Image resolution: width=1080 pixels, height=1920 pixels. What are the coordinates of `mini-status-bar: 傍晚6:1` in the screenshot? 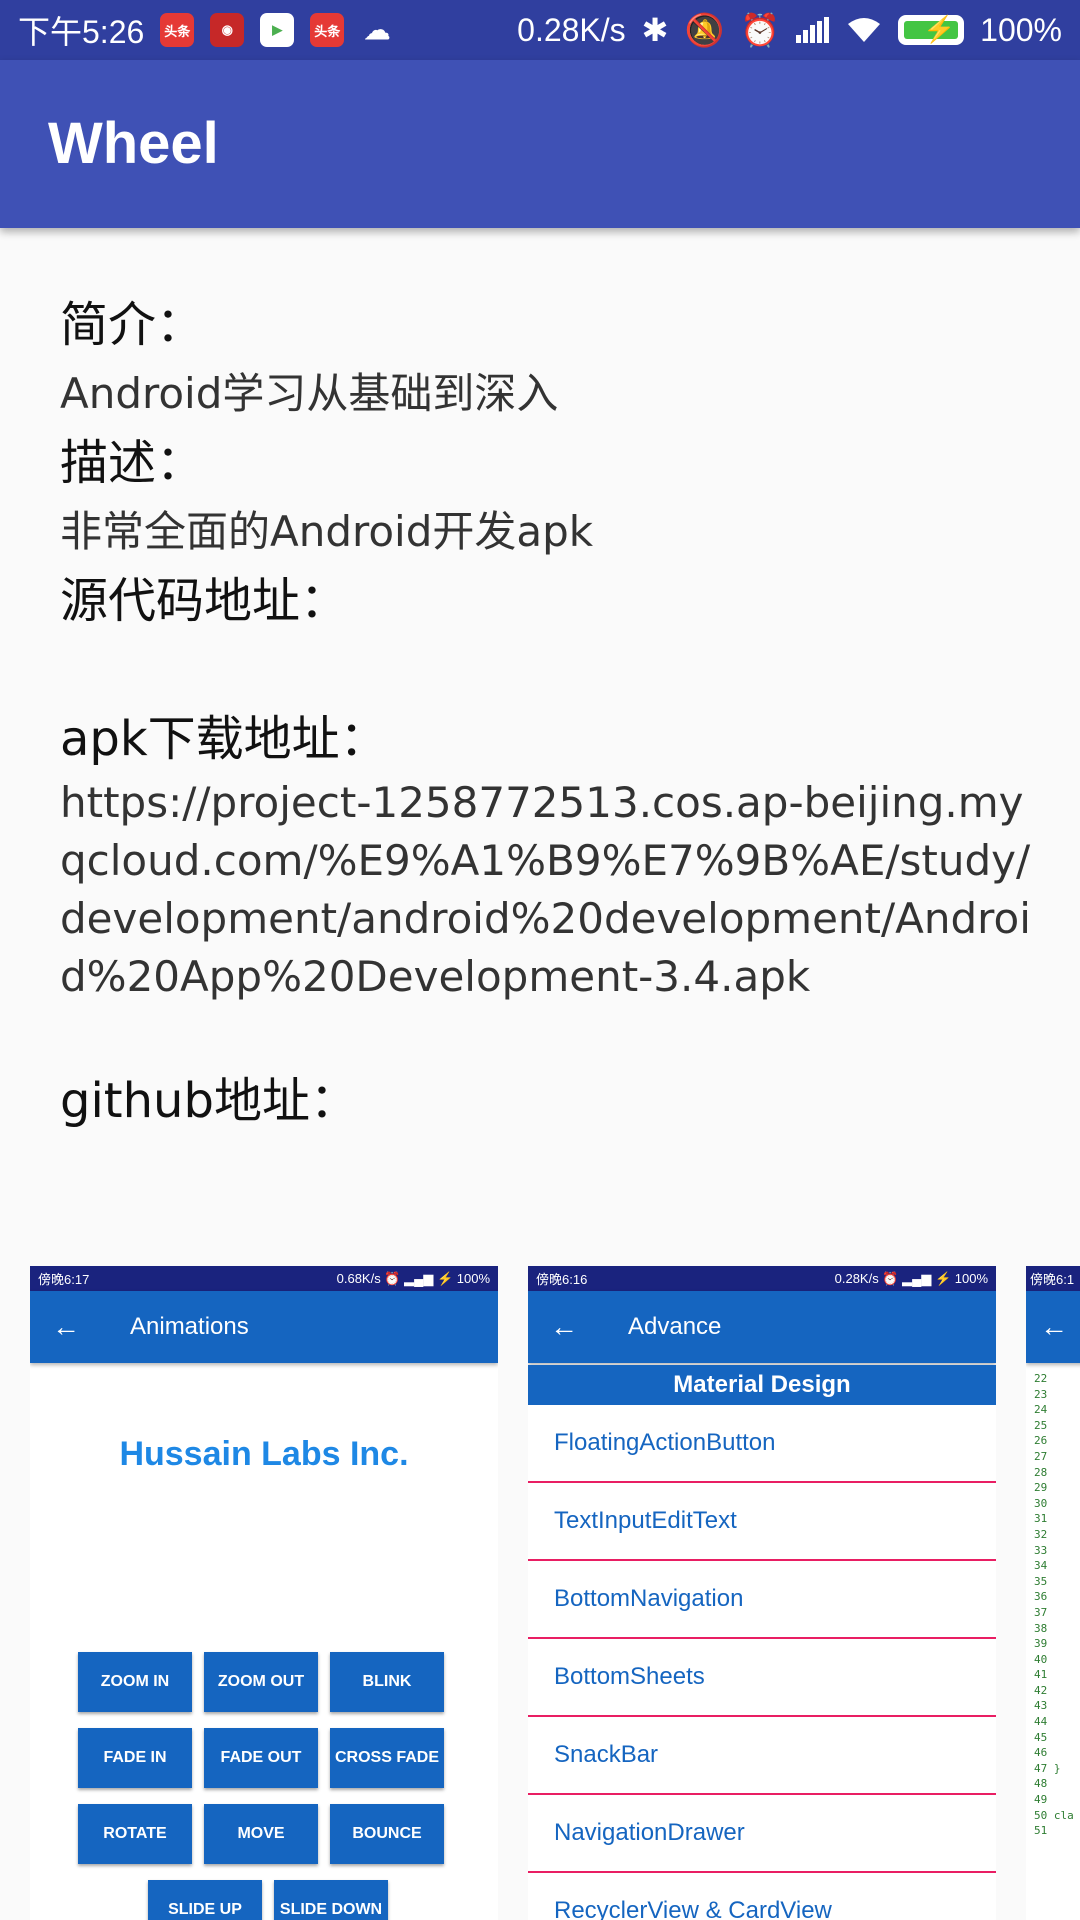 It's located at (1053, 1278).